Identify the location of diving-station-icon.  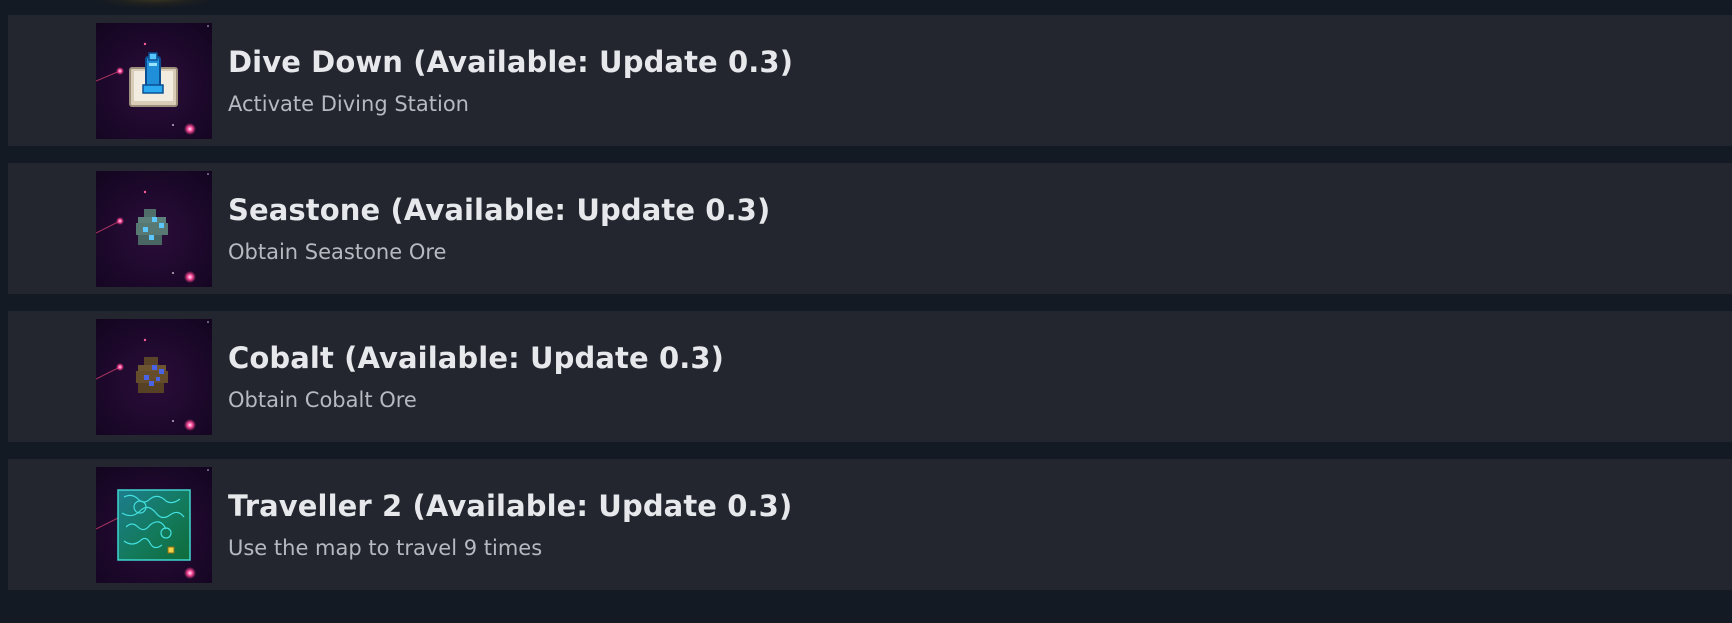
(154, 81).